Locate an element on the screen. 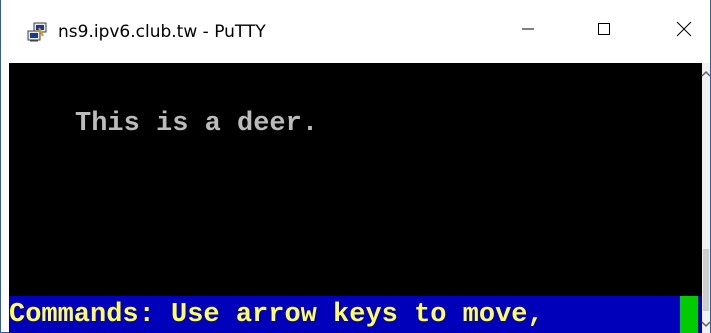 The height and width of the screenshot is (333, 711). minimize-icon is located at coordinates (528, 31).